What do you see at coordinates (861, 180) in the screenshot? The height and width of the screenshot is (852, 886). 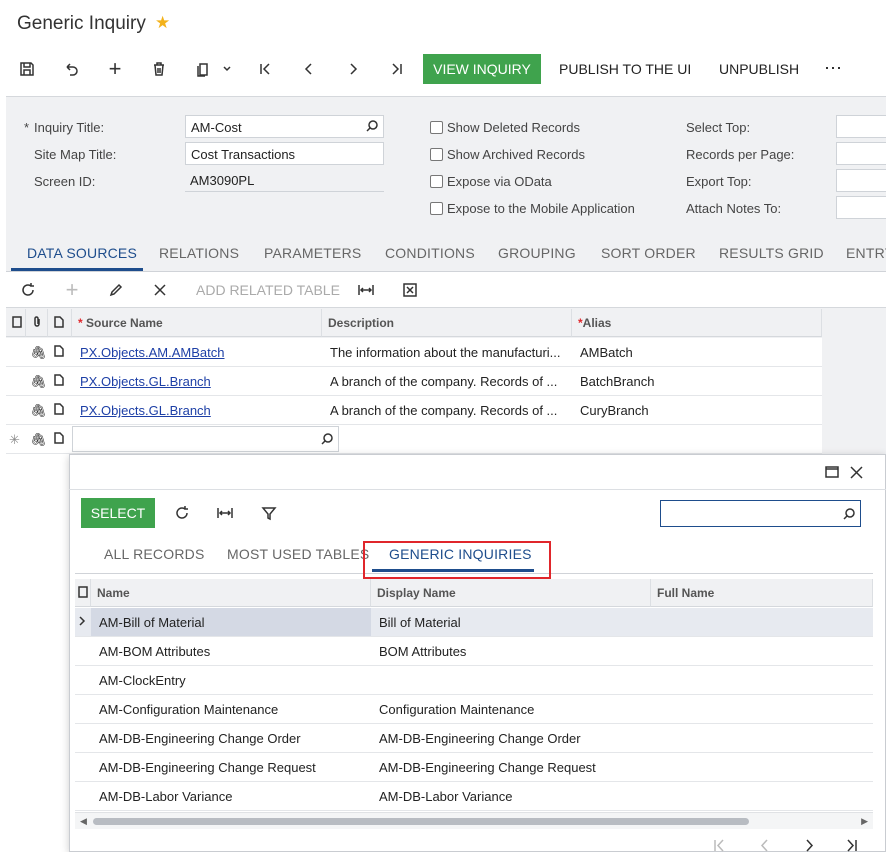 I see `export-top-field` at bounding box center [861, 180].